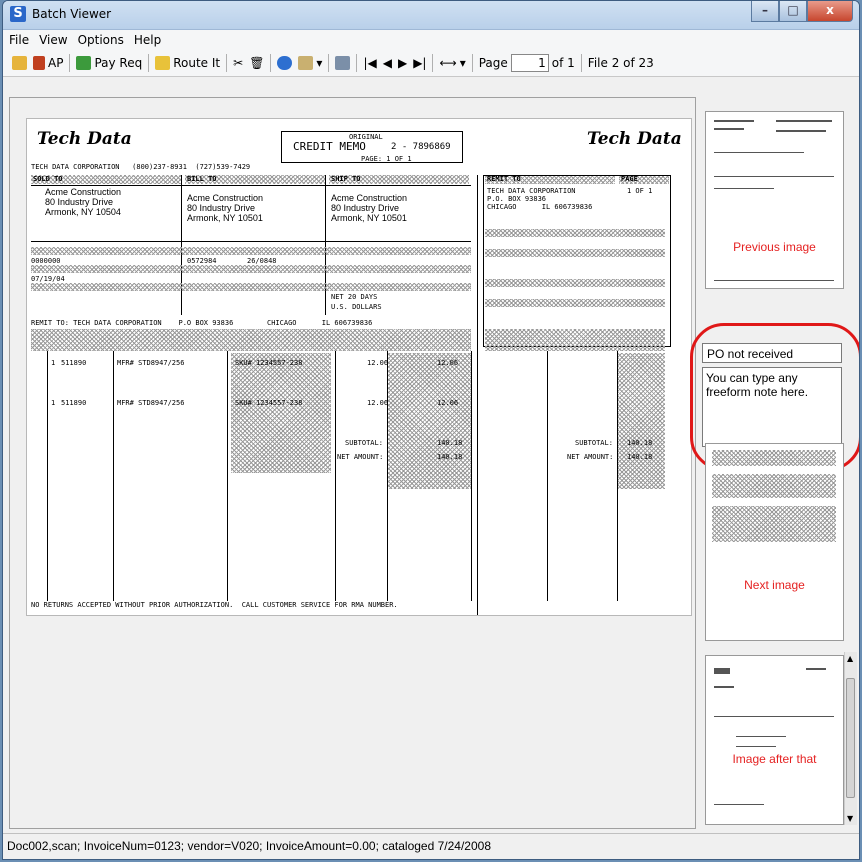 The height and width of the screenshot is (862, 862). I want to click on last-page-icon: ▶|, so click(420, 63).